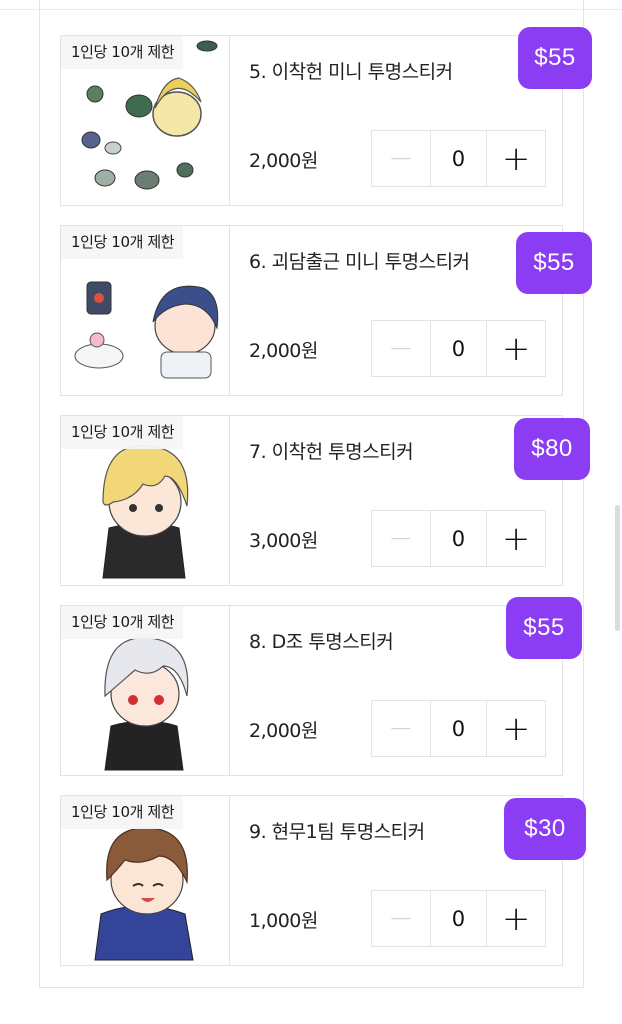  I want to click on product-image-7: 1인당 10개 제한, so click(145, 500).